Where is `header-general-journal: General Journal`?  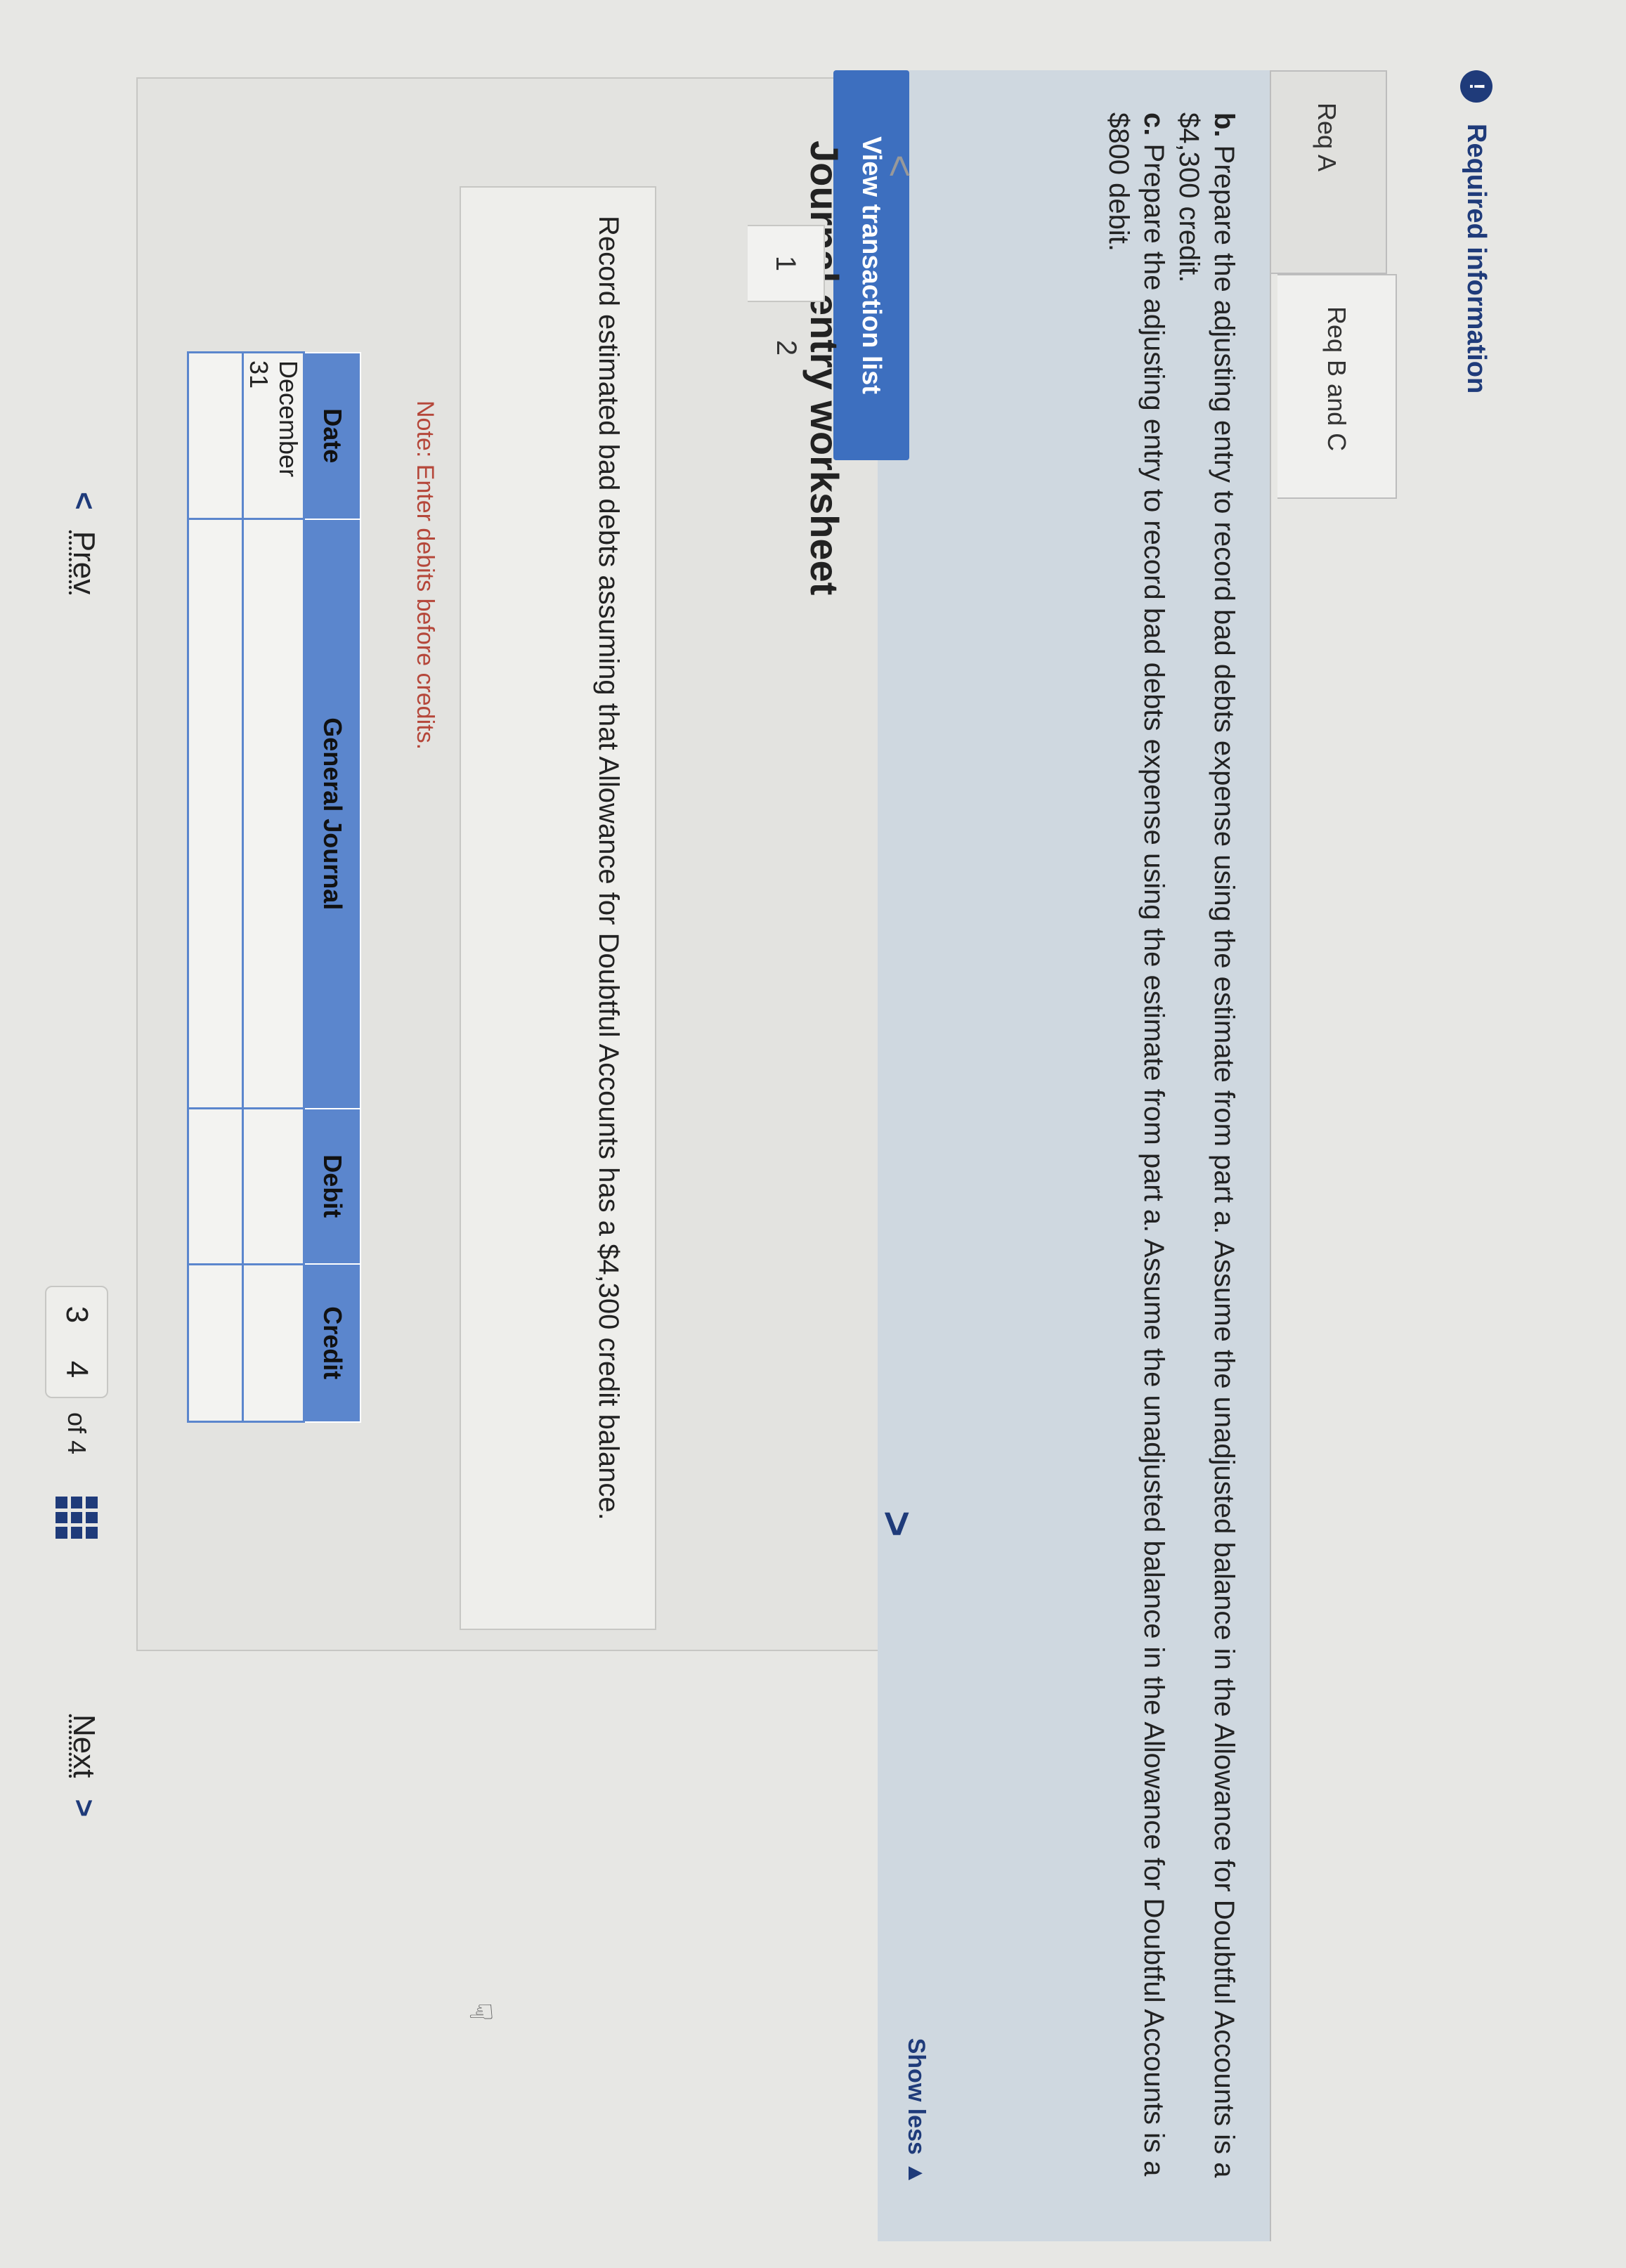 header-general-journal: General Journal is located at coordinates (332, 814).